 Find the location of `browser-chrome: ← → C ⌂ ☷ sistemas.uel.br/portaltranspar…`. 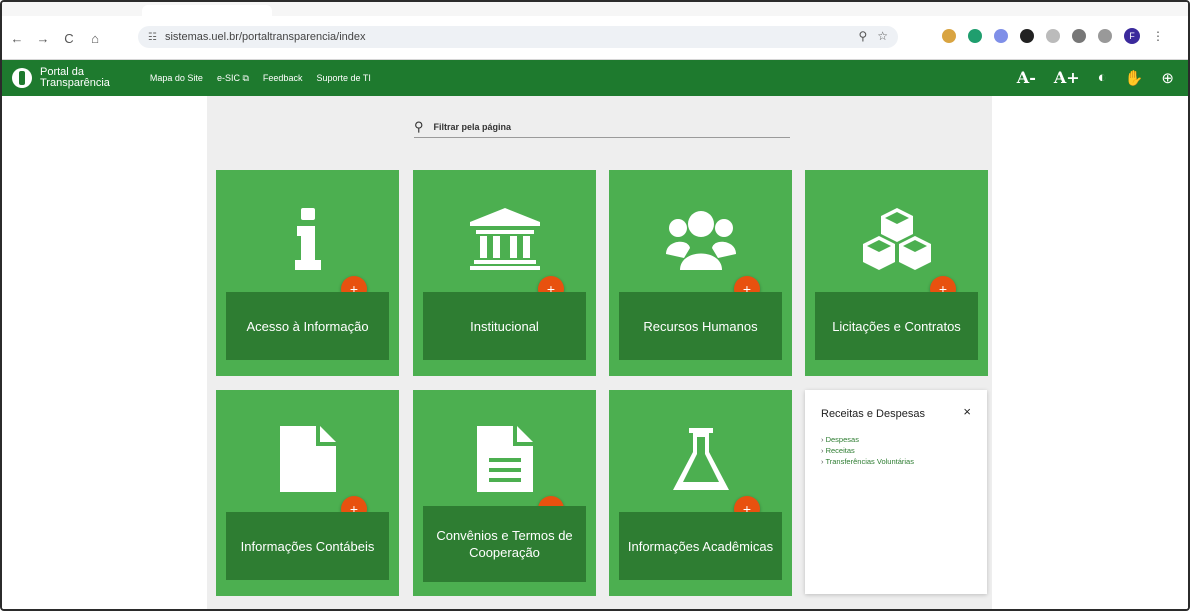

browser-chrome: ← → C ⌂ ☷ sistemas.uel.br/portaltranspar… is located at coordinates (595, 31).